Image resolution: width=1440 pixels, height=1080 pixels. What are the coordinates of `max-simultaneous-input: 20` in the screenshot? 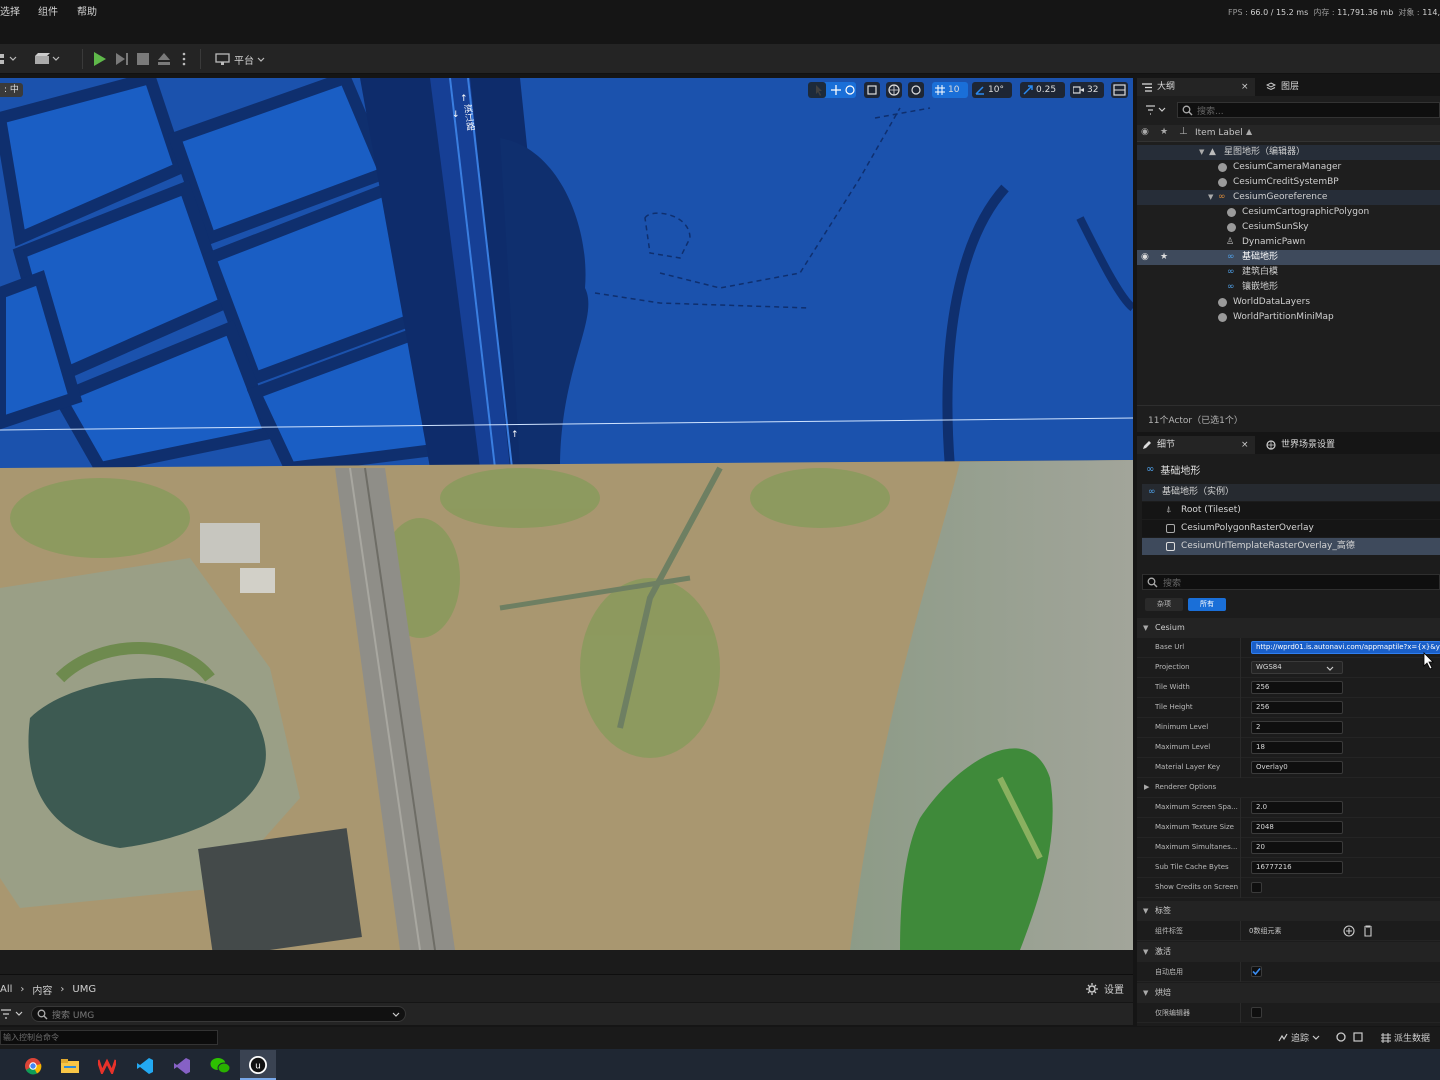 It's located at (1297, 847).